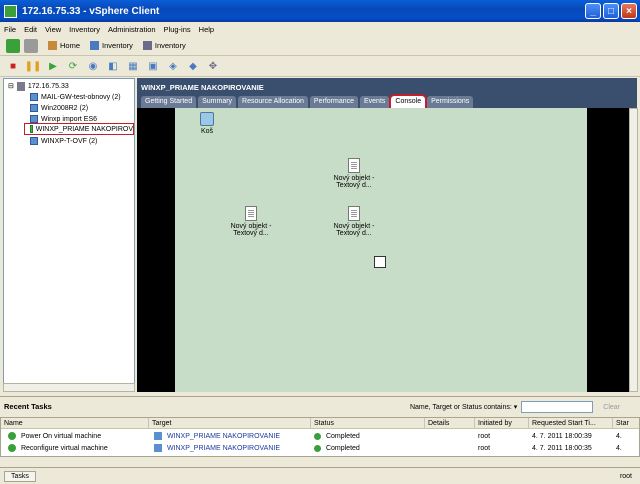 The width and height of the screenshot is (640, 484). Describe the element at coordinates (626, 423) in the screenshot. I see `column-start: Star` at that location.